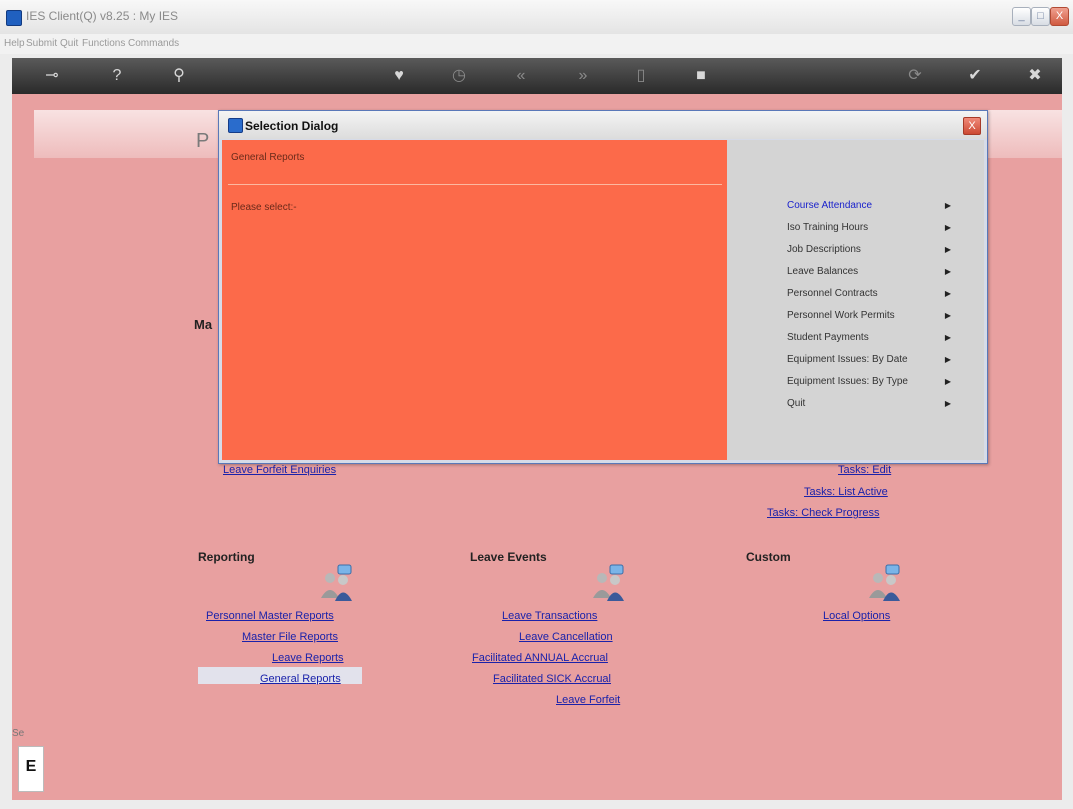 The width and height of the screenshot is (1073, 809). What do you see at coordinates (846, 492) in the screenshot?
I see `link-tasks-list-active: Tasks: List Active` at bounding box center [846, 492].